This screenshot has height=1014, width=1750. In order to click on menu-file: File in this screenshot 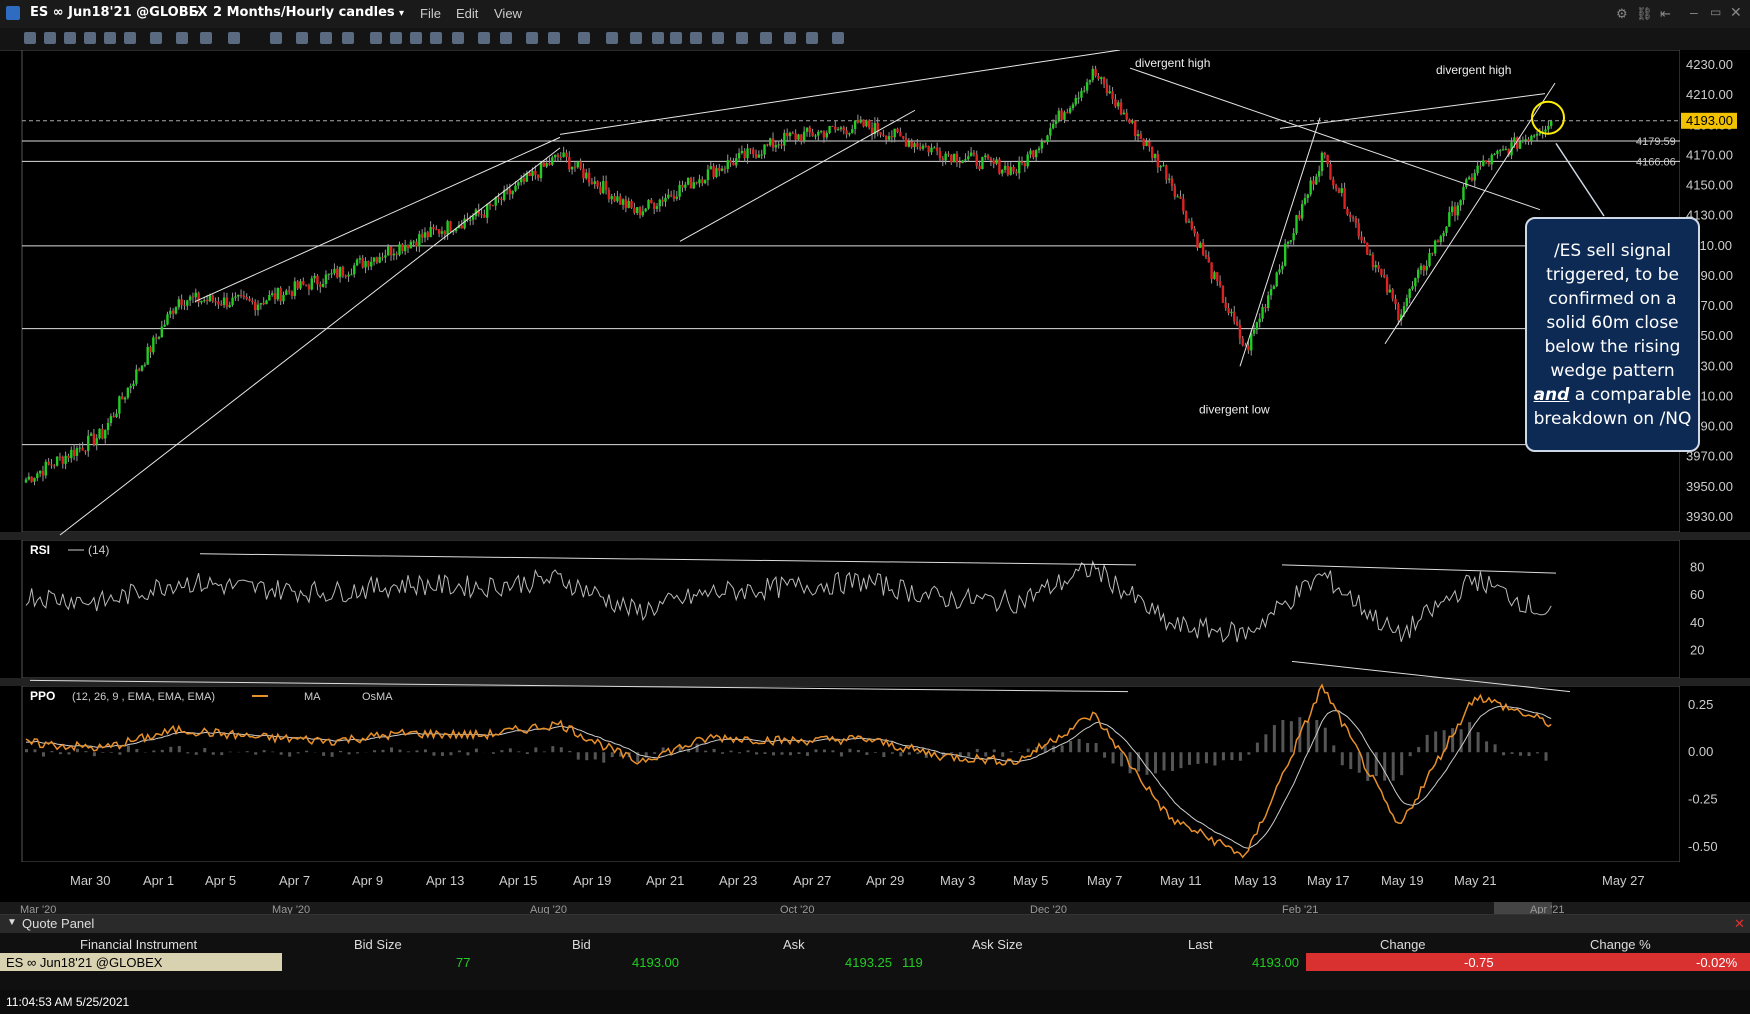, I will do `click(430, 13)`.